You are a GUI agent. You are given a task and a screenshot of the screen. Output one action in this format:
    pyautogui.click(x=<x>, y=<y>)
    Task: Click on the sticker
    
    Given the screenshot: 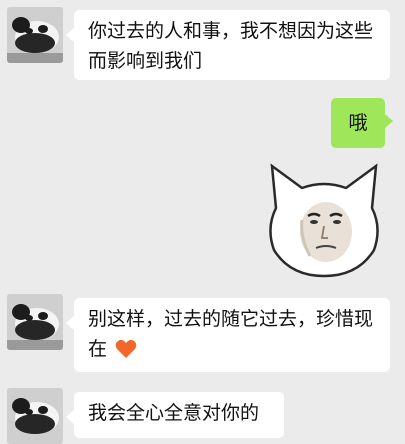 What is the action you would take?
    pyautogui.click(x=324, y=220)
    